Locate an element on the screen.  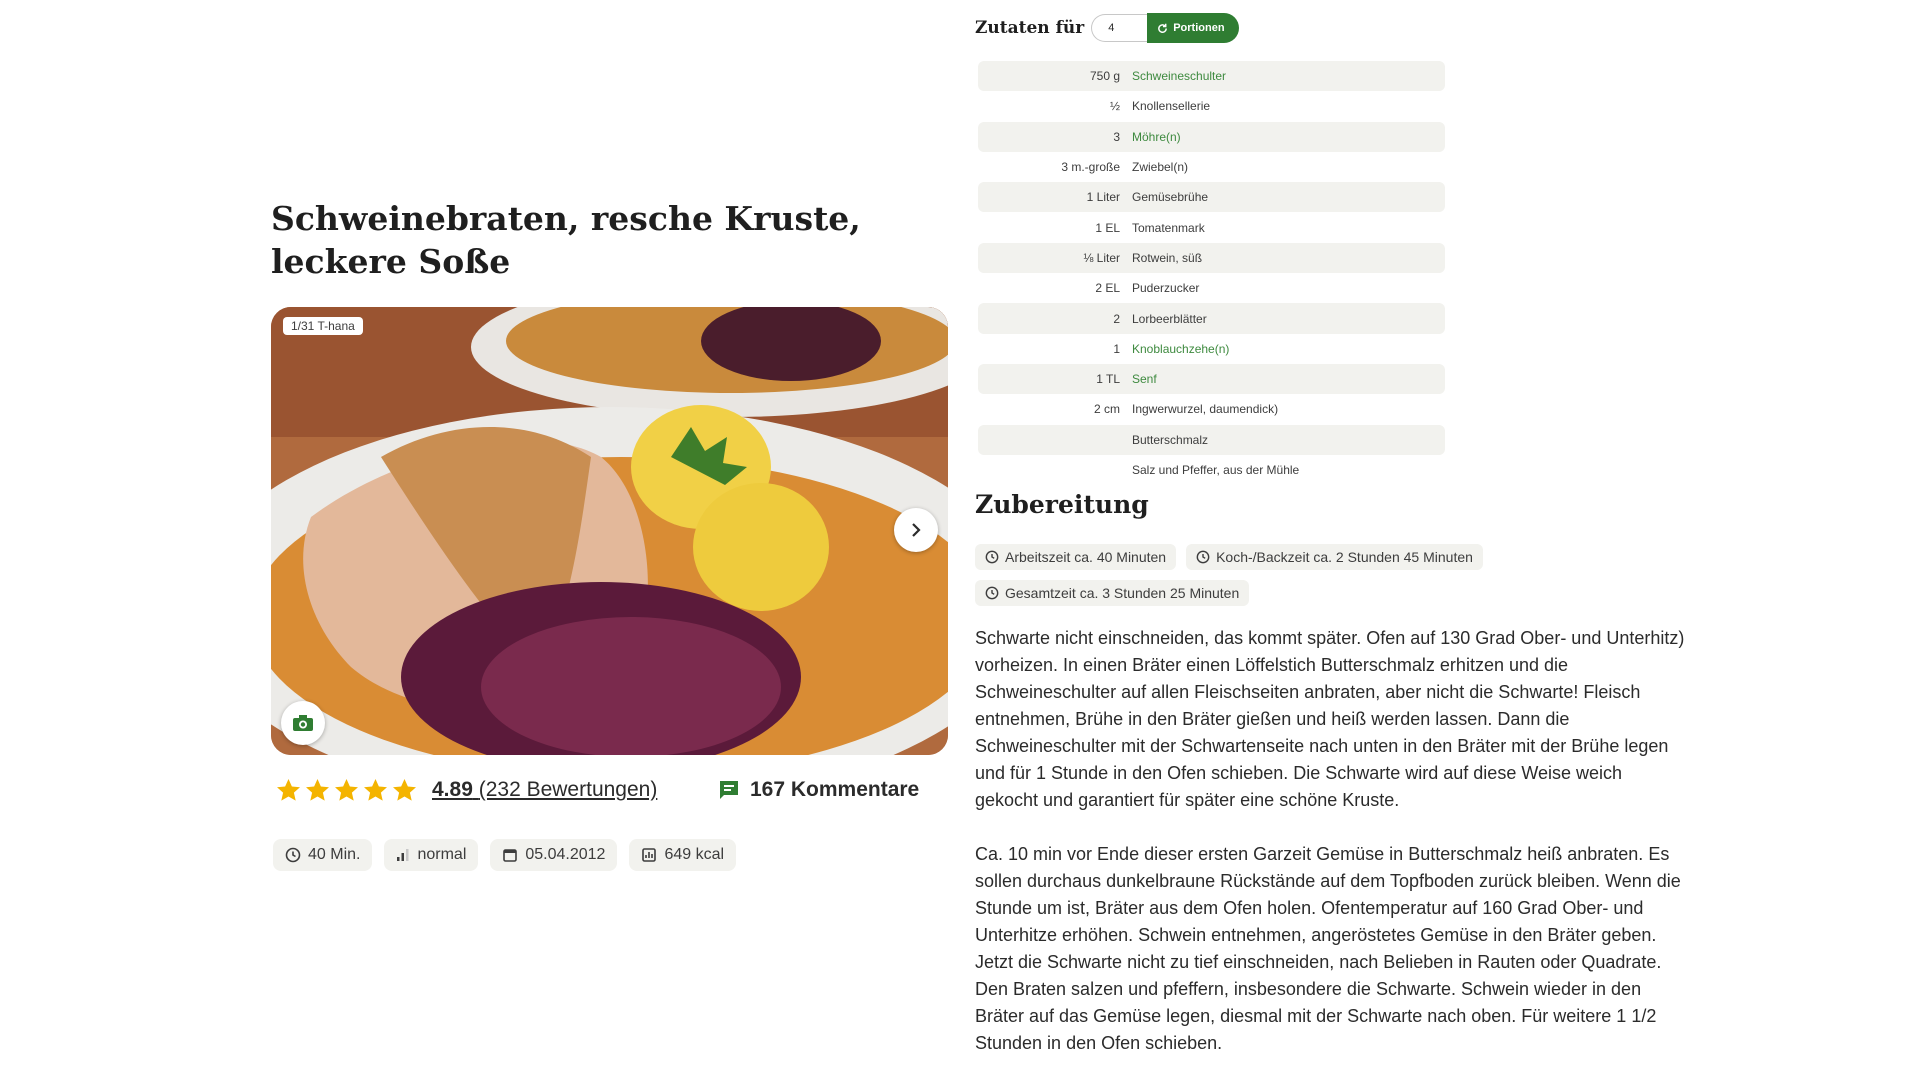
ingredient-row: 750 g Schweineschulter is located at coordinates (1211, 76).